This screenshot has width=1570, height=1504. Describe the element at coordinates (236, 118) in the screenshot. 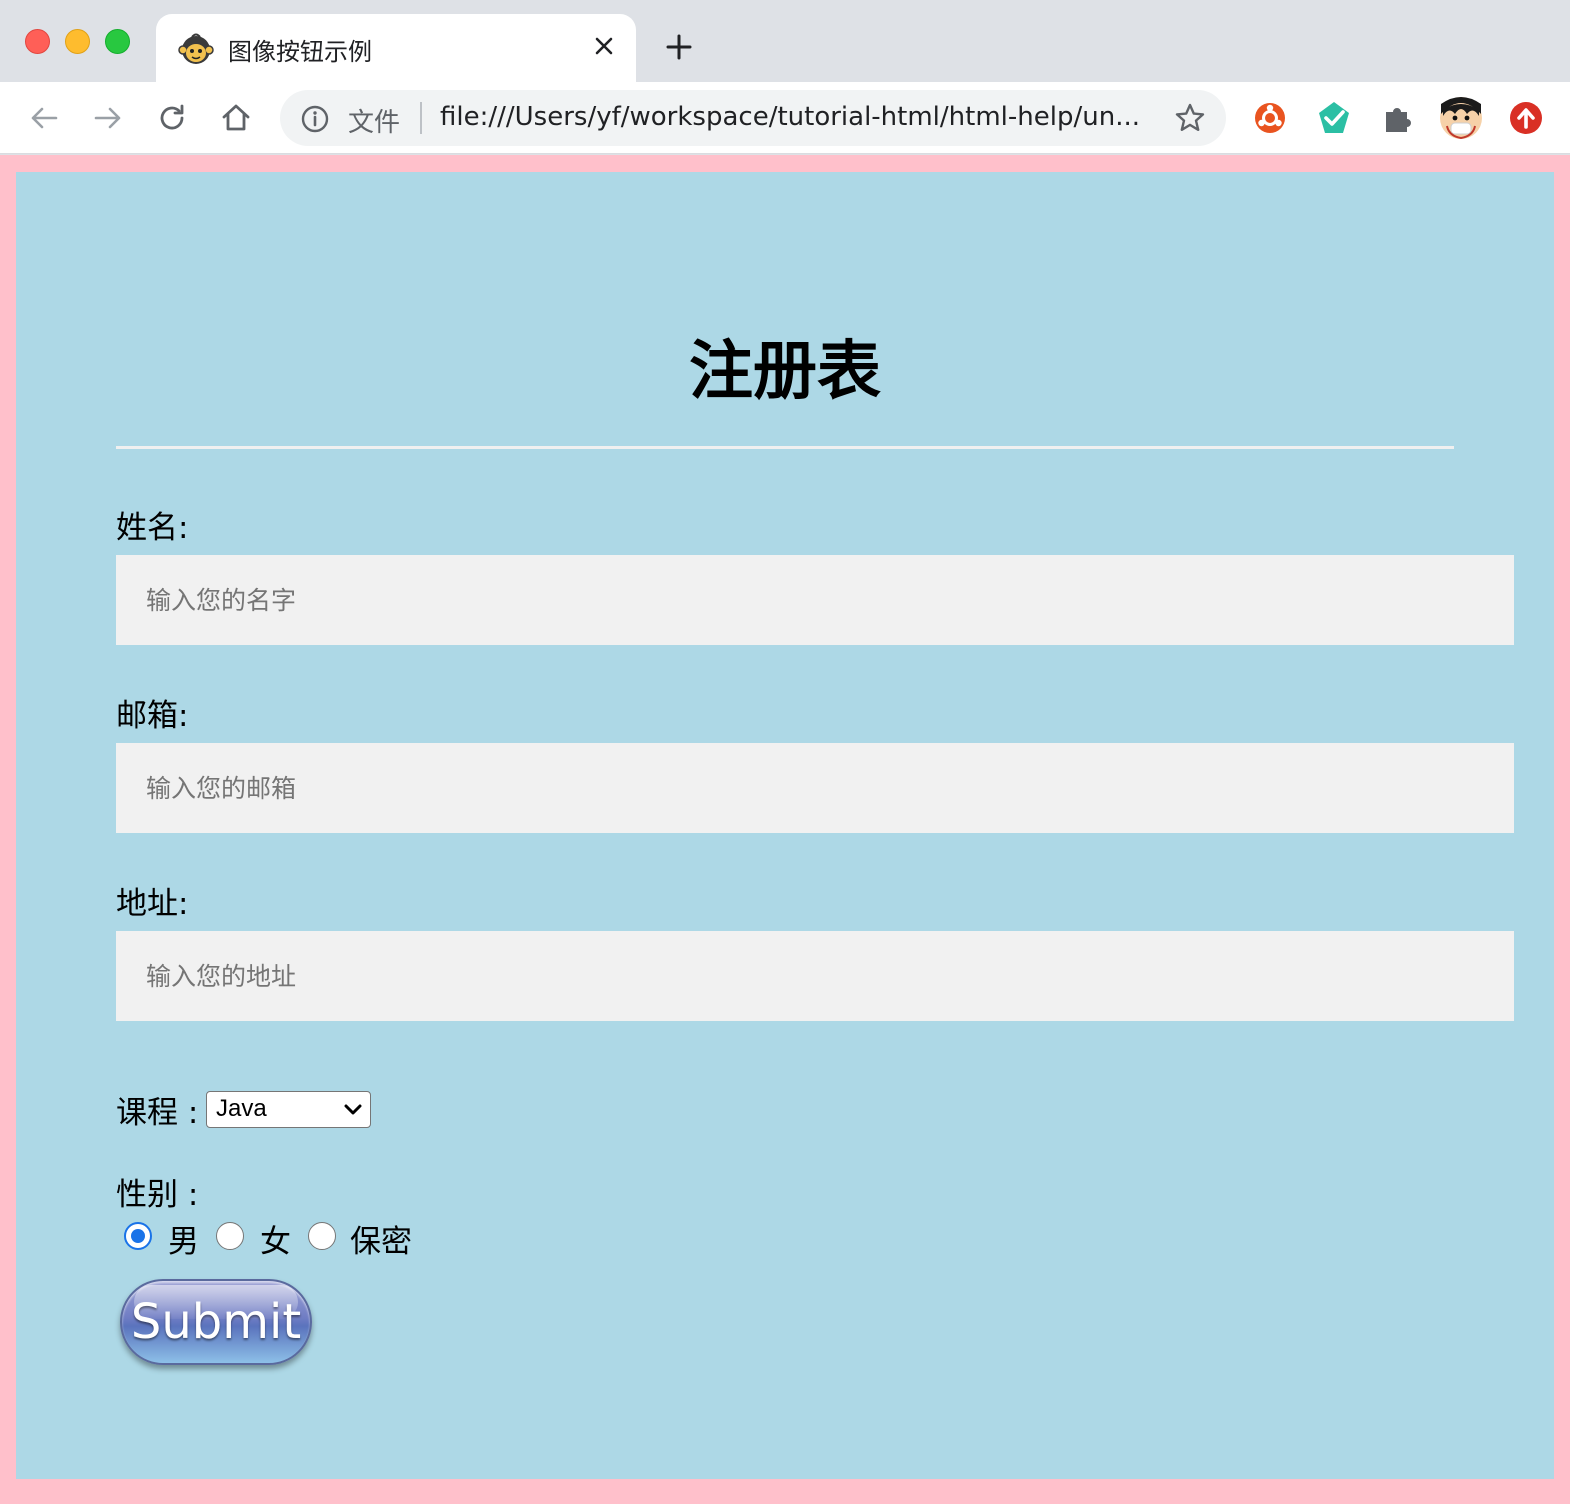

I see `home-icon` at that location.